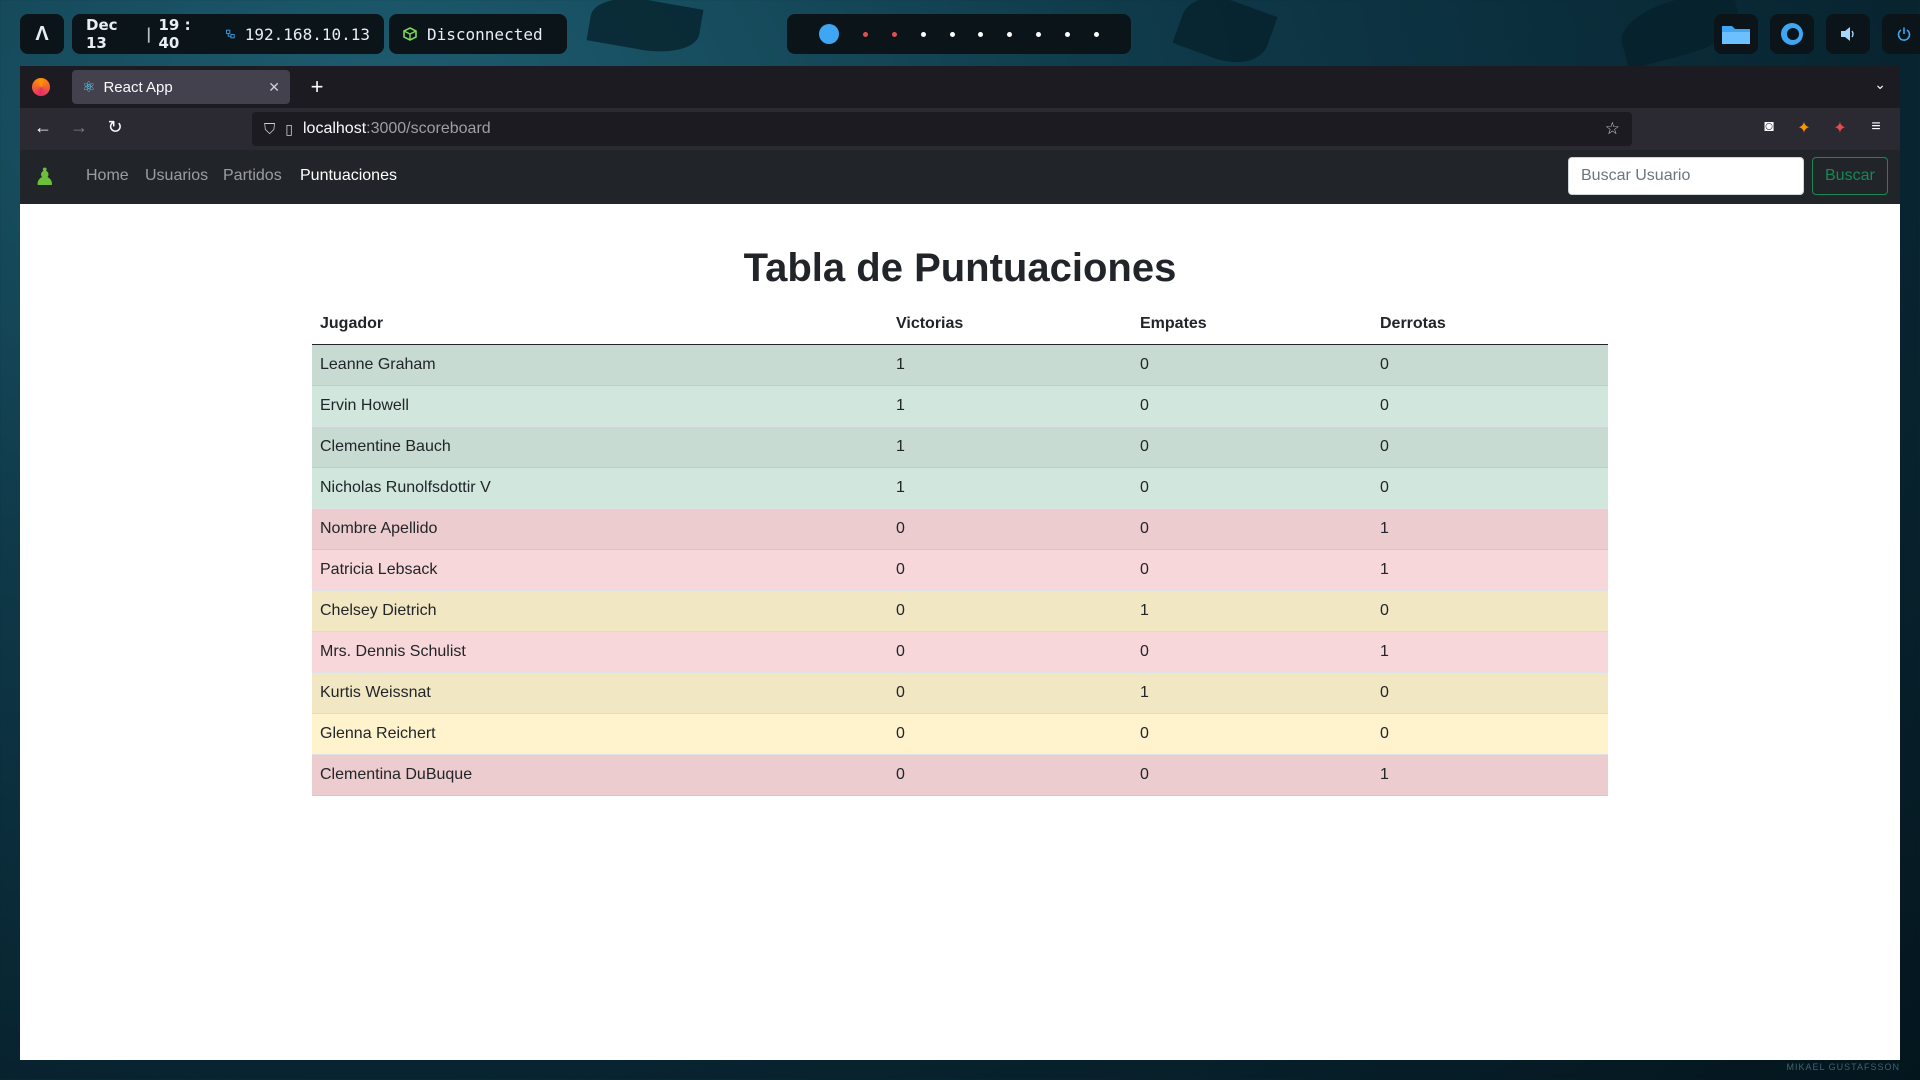 The width and height of the screenshot is (1920, 1080). What do you see at coordinates (1612, 129) in the screenshot?
I see `bookmark-star-icon: ☆` at bounding box center [1612, 129].